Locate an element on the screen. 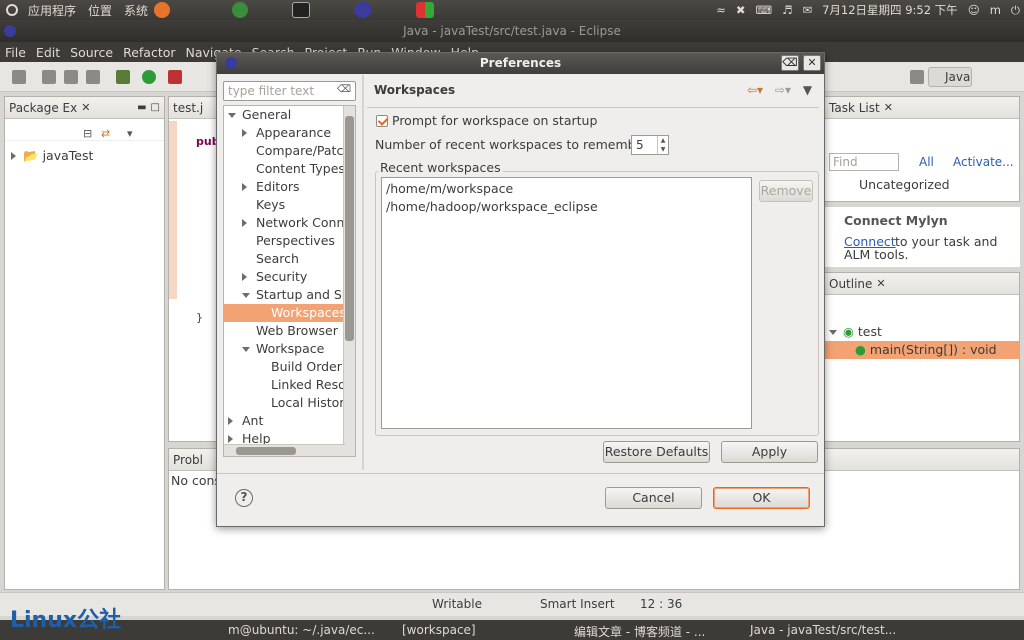 This screenshot has height=640, width=1024. tree-vertical-scrollbar is located at coordinates (349, 281).